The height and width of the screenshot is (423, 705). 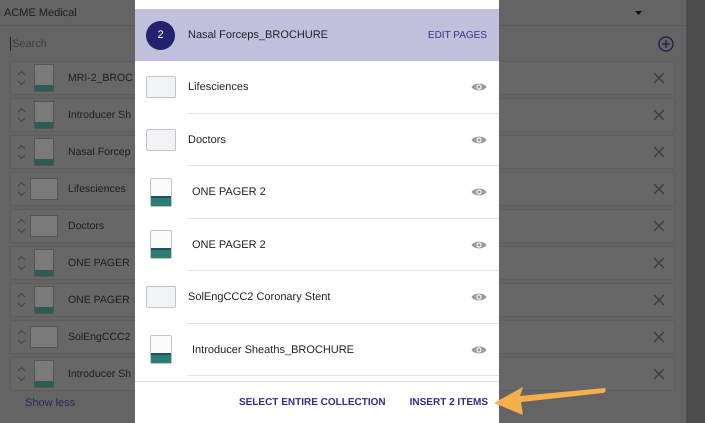 What do you see at coordinates (99, 337) in the screenshot?
I see `item-title: SolEngCCC2` at bounding box center [99, 337].